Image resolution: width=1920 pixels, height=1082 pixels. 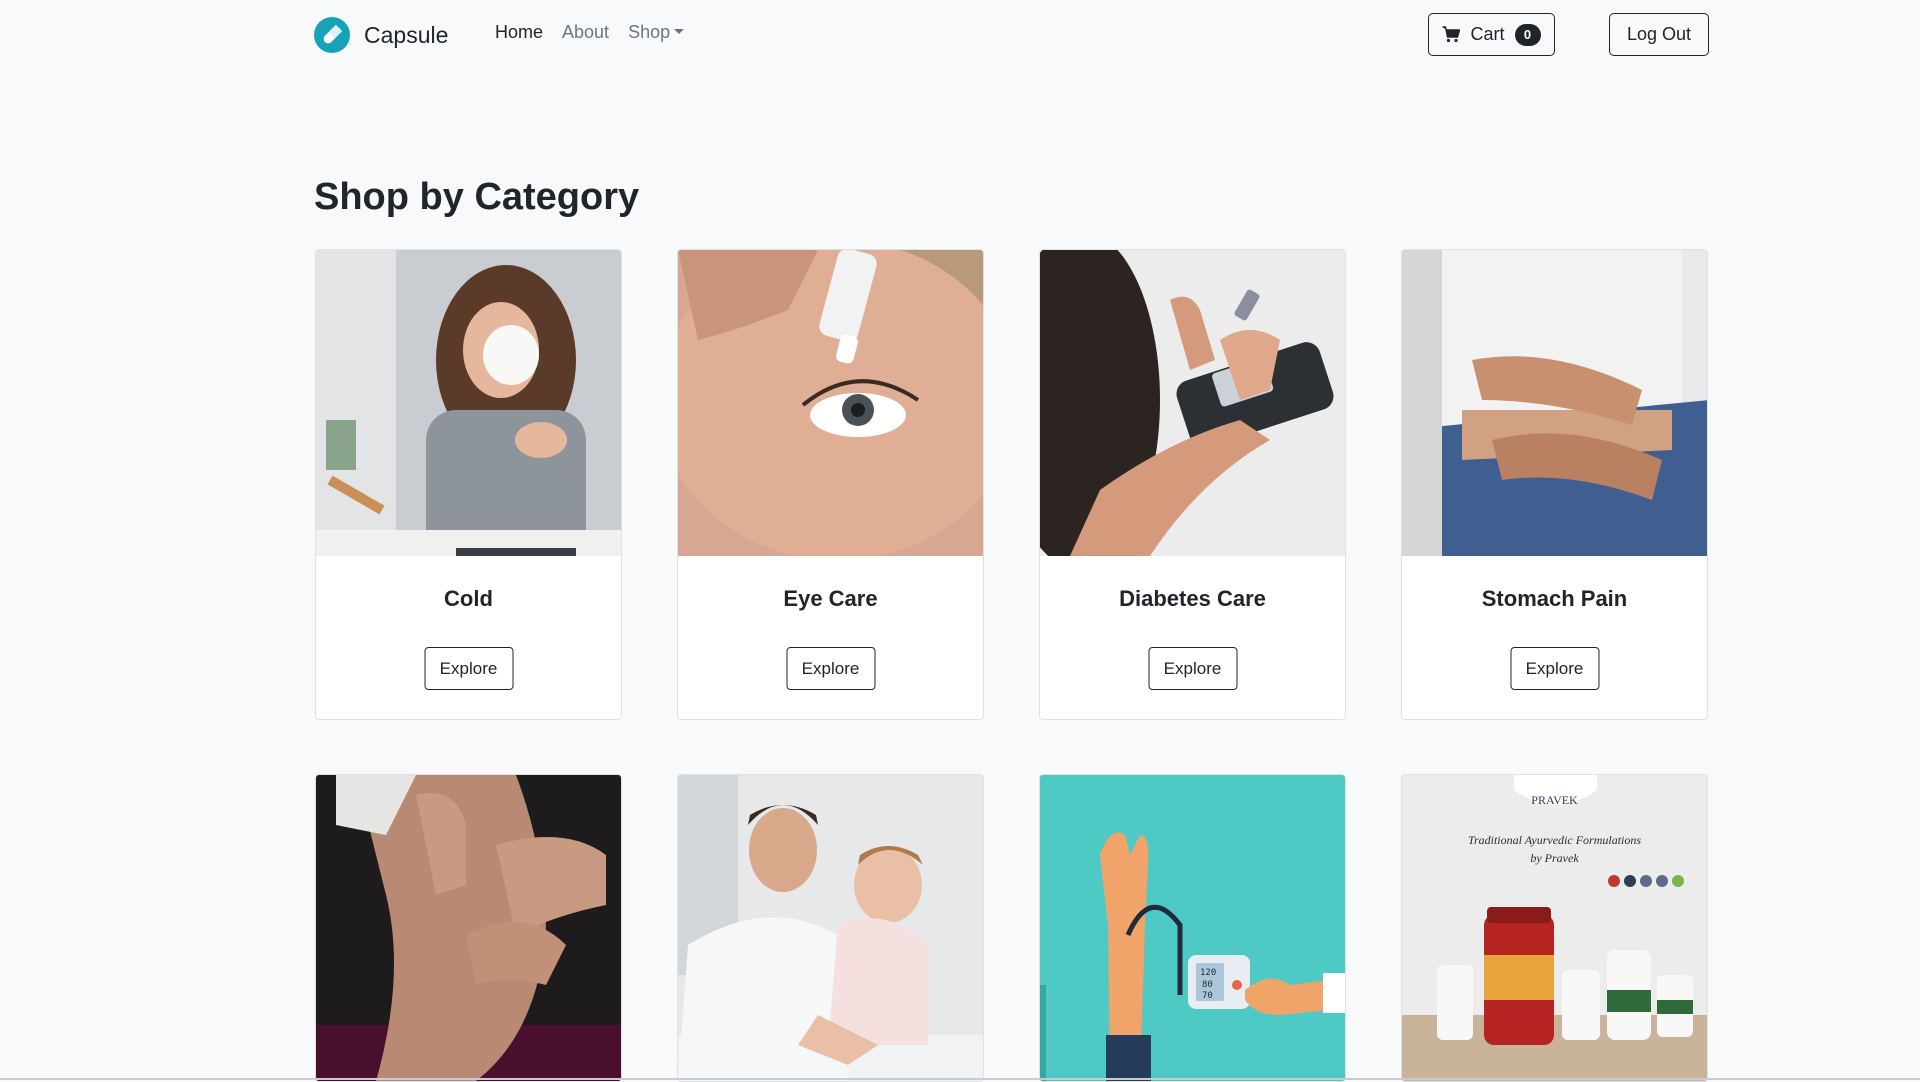 I want to click on caret-down-icon, so click(x=679, y=31).